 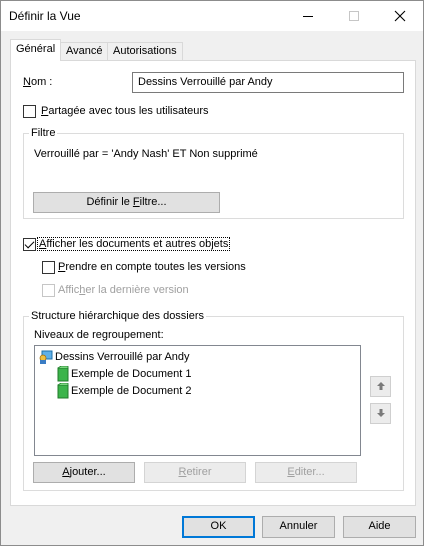 I want to click on cancel-button: Annuler, so click(x=298, y=527).